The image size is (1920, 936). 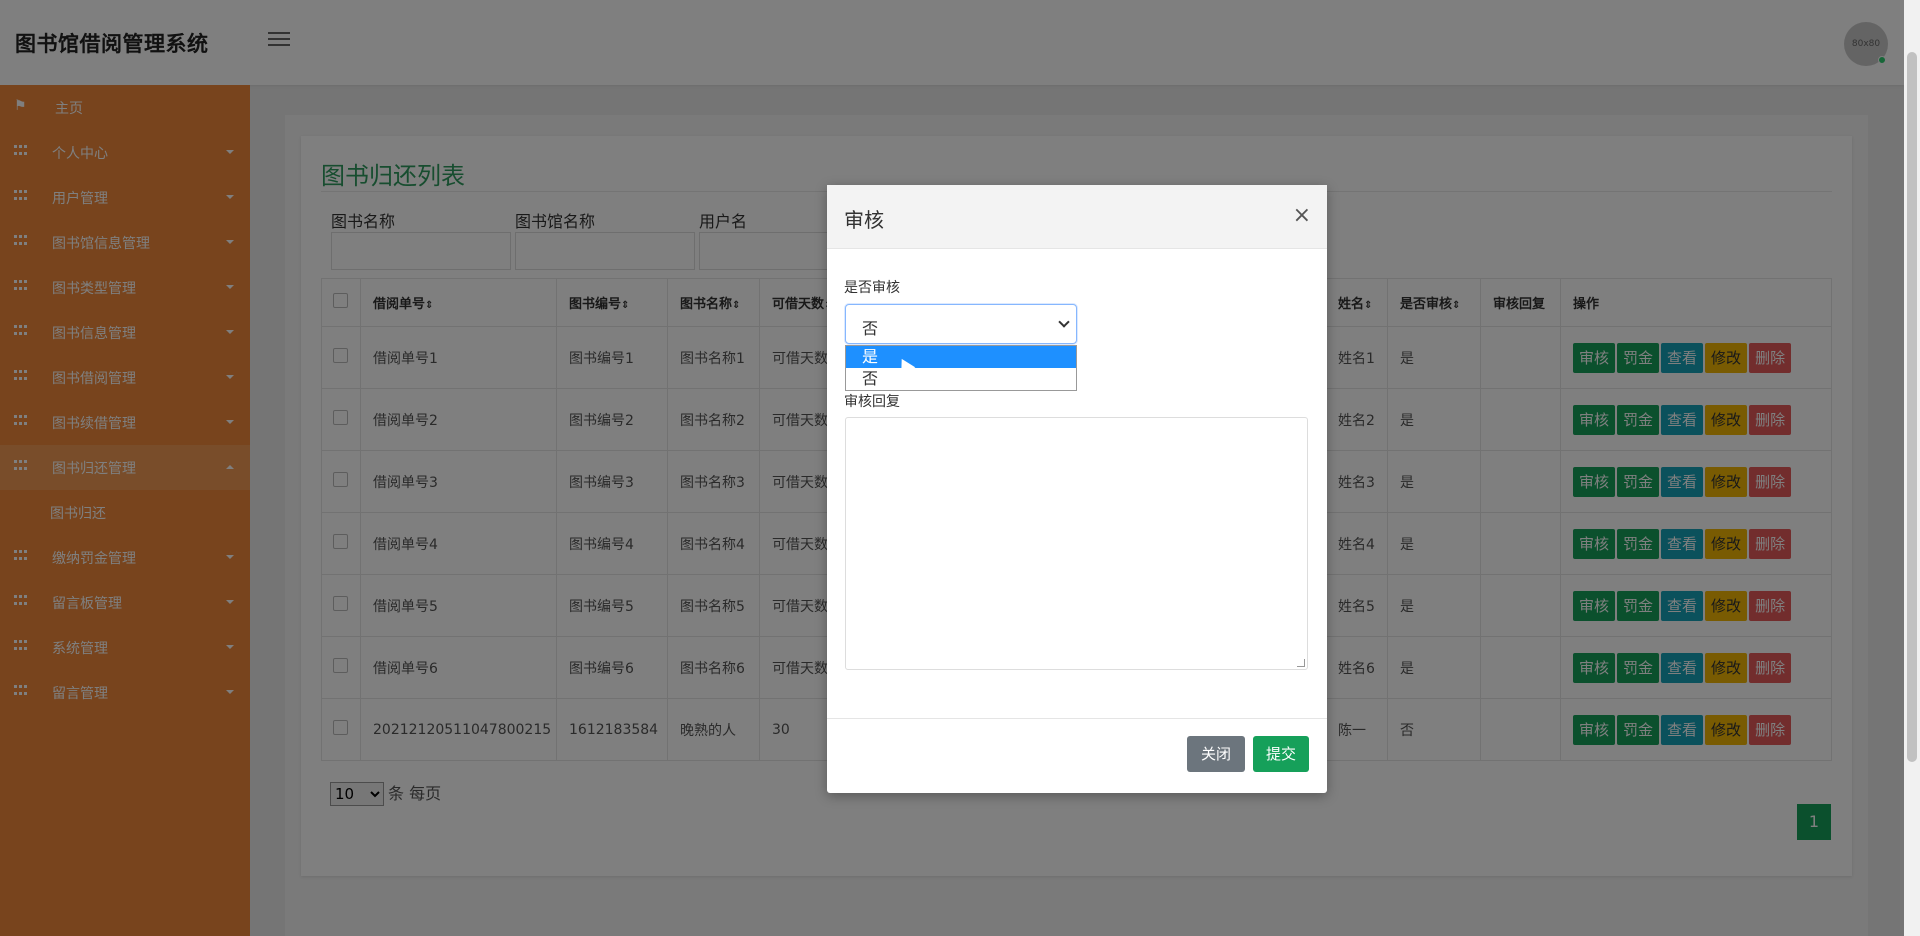 I want to click on submit-button: 提交, so click(x=1281, y=754).